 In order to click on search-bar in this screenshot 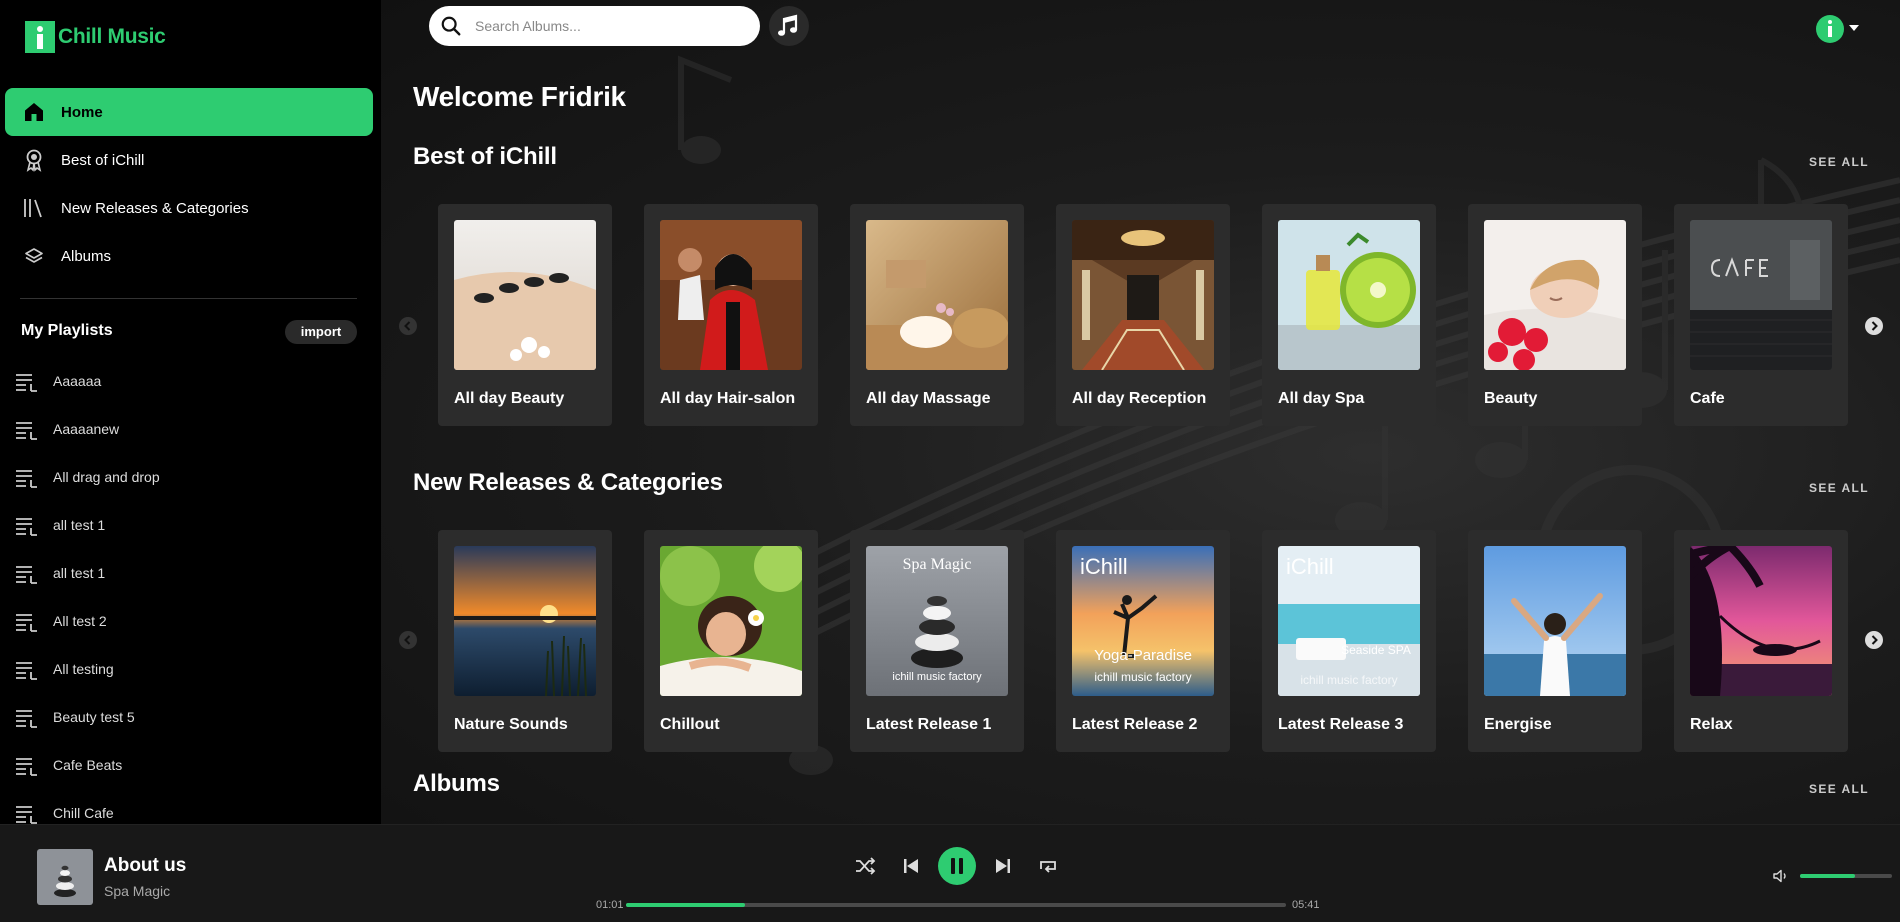, I will do `click(594, 26)`.